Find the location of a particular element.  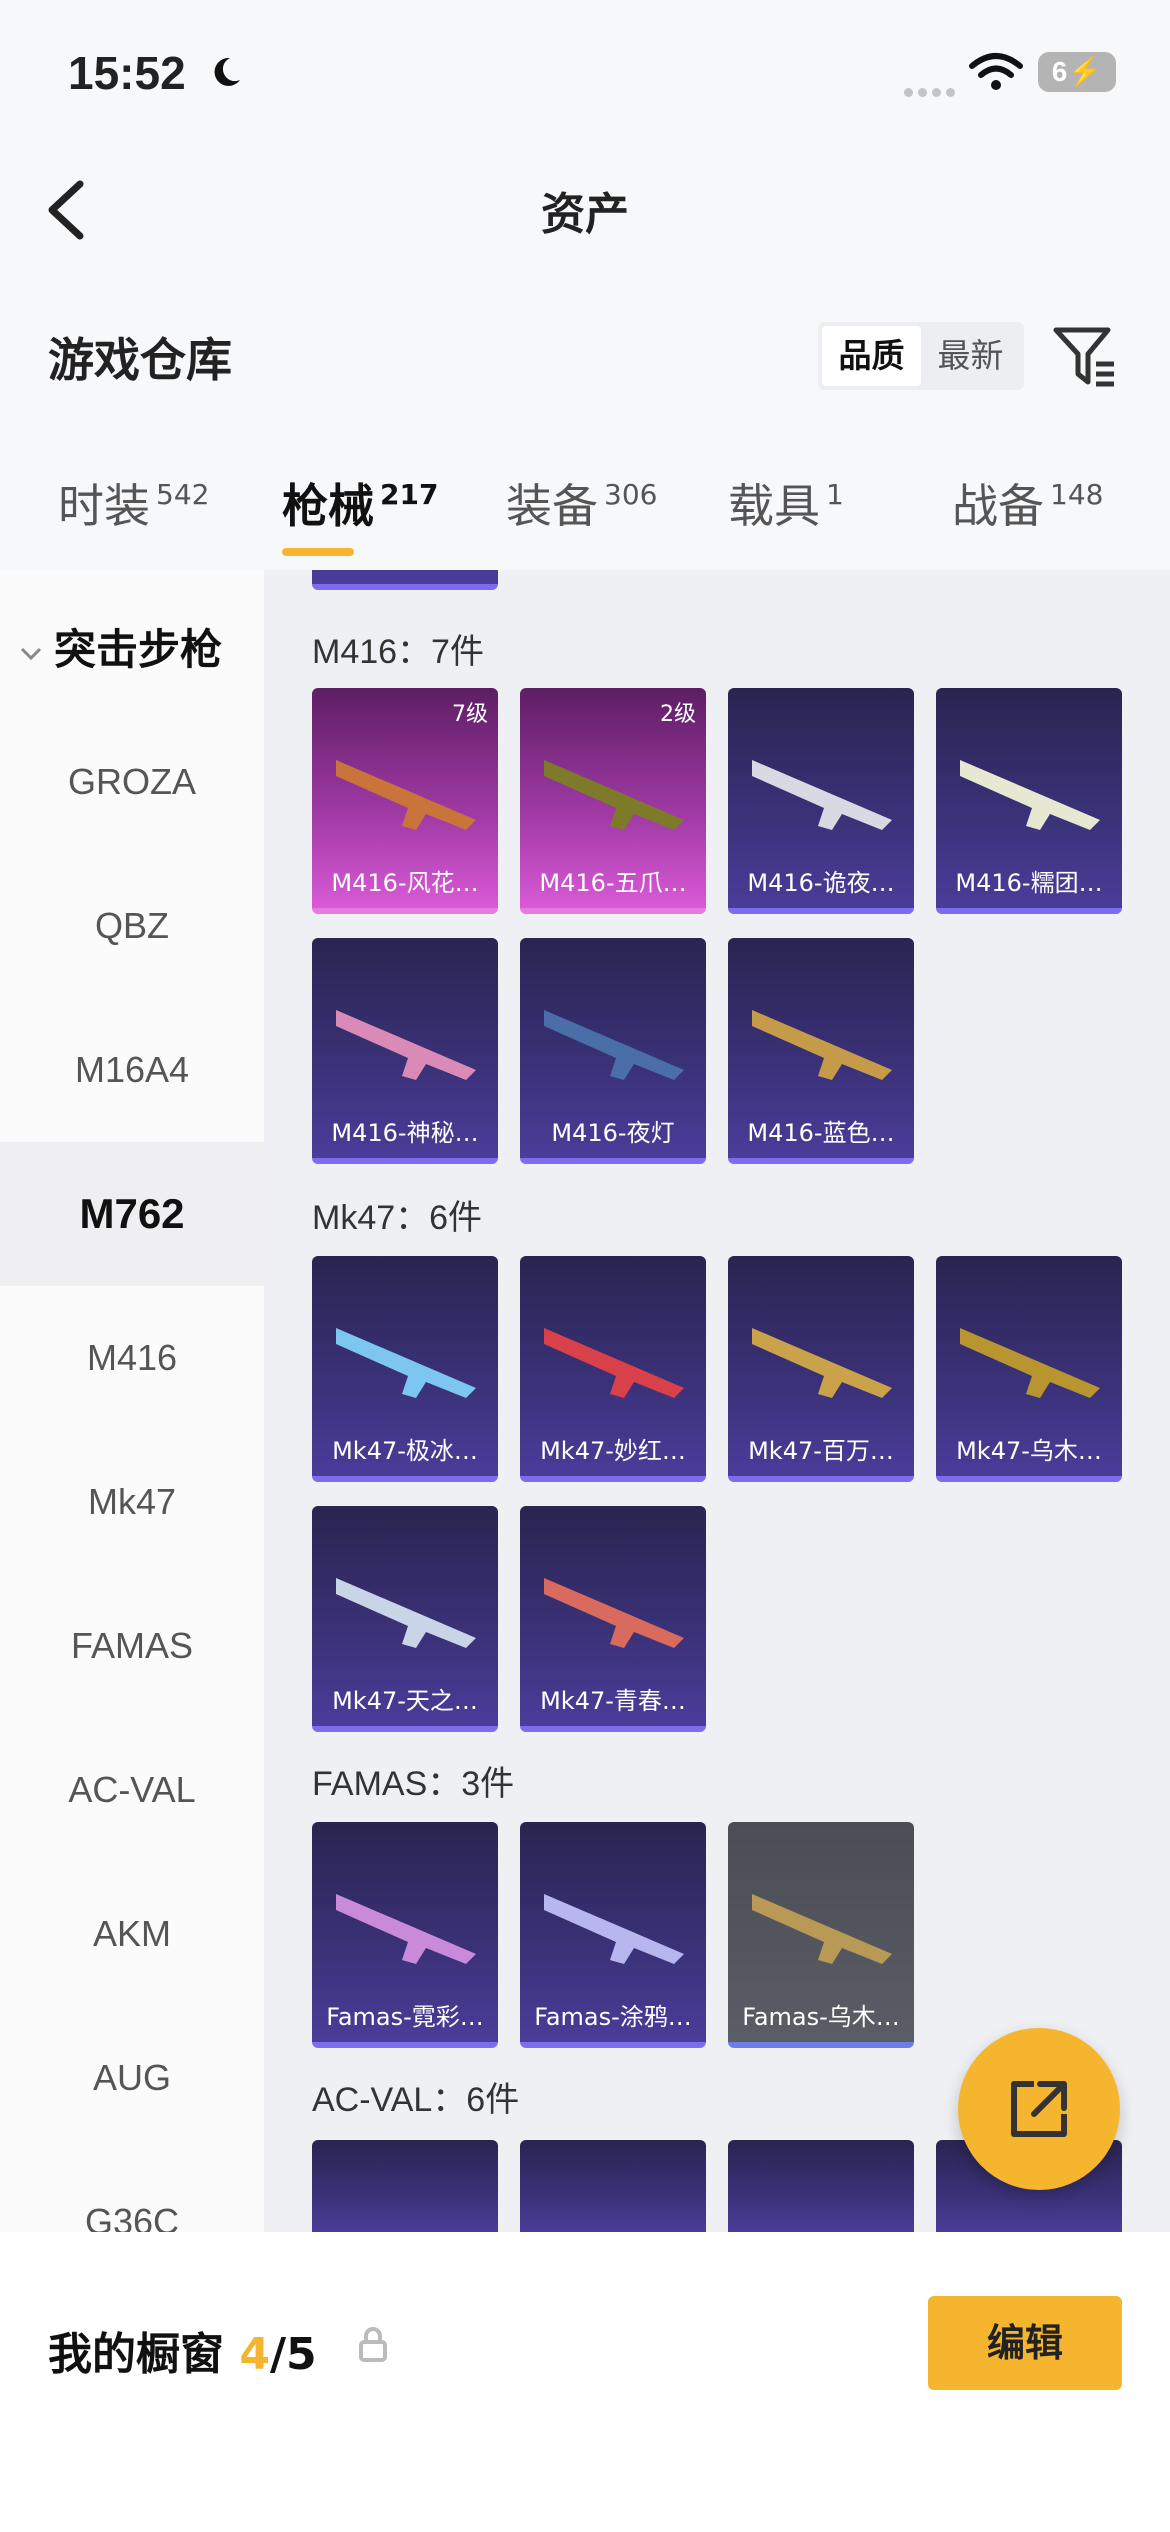

sidebar-item-mk47: Mk47 is located at coordinates (132, 1502).